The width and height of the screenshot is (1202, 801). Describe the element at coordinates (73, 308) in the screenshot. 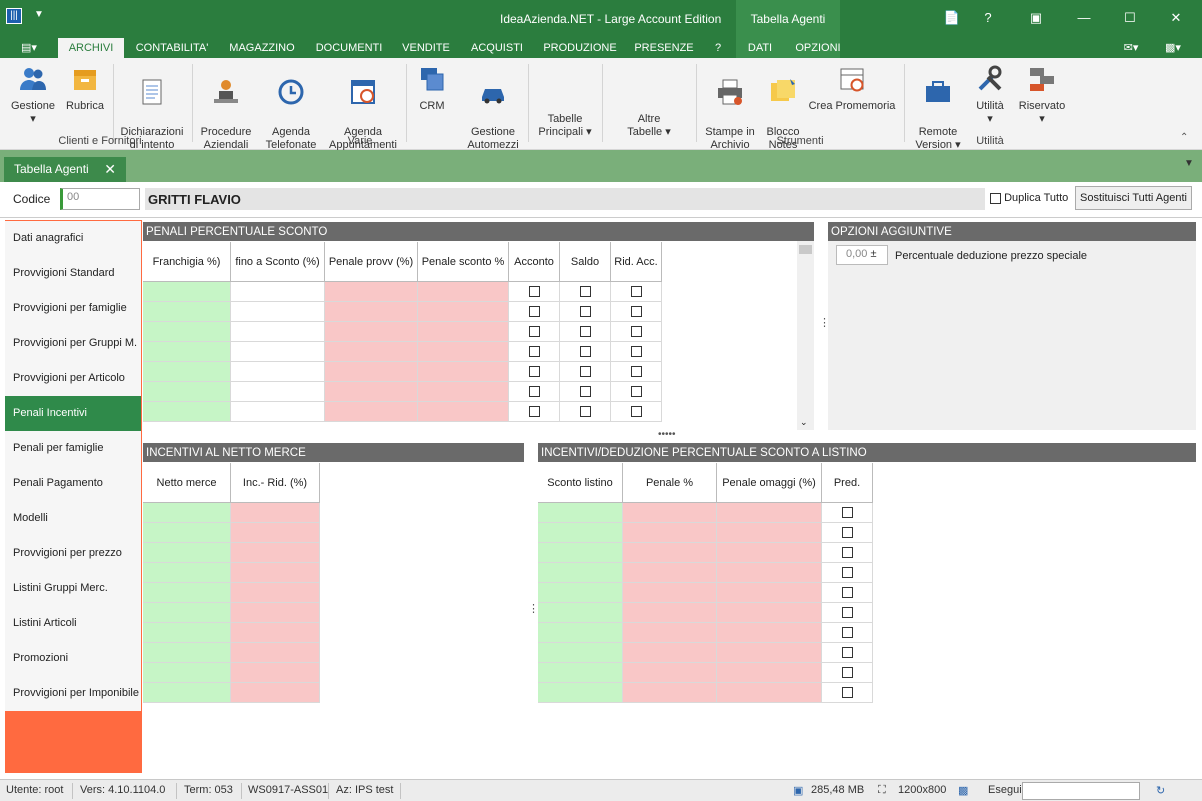

I see `nav-item: Provvigioni per famiglie` at that location.